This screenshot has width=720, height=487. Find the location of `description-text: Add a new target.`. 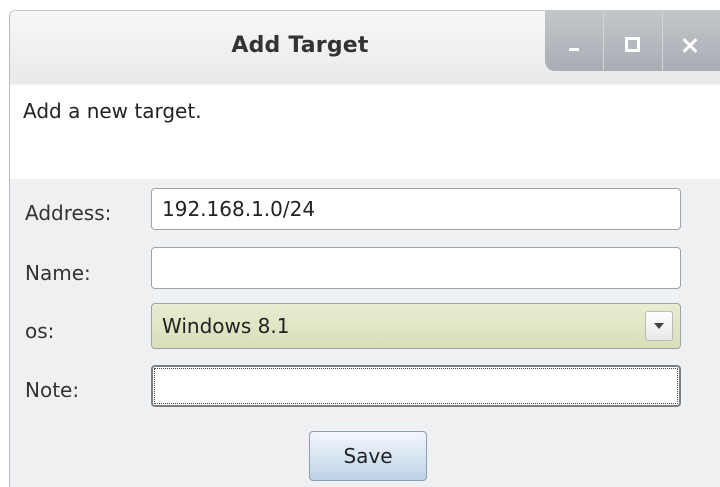

description-text: Add a new target. is located at coordinates (112, 111).